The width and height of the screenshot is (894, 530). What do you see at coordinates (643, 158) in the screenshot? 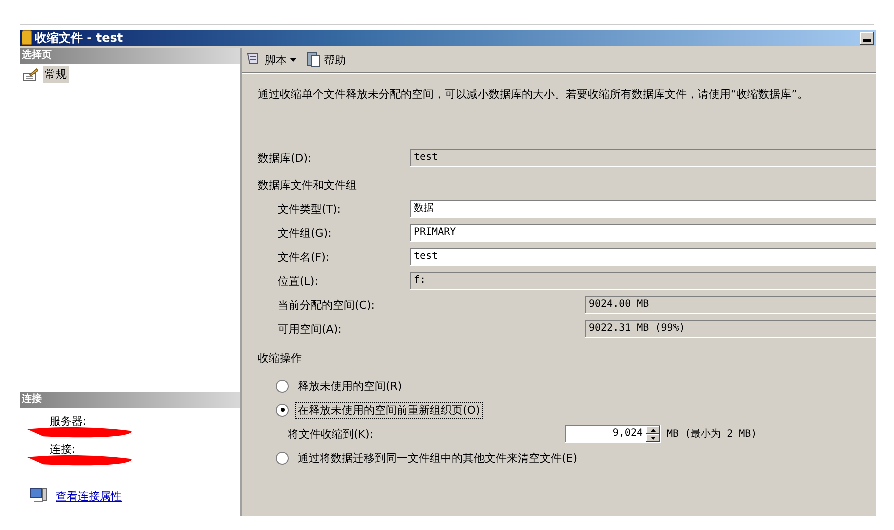
I see `database-field: test` at bounding box center [643, 158].